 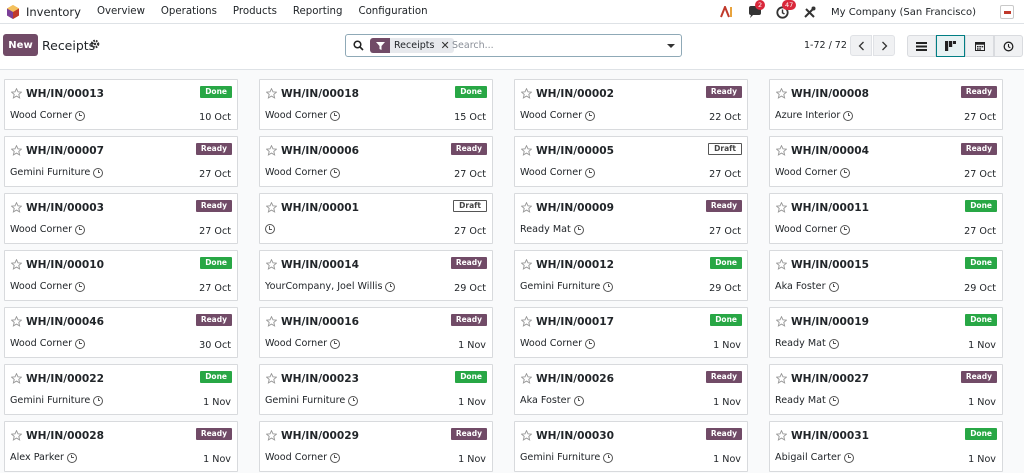 I want to click on receipt-card: WH/IN/00023 Done Gemini Furniture 1 Nov, so click(x=376, y=389).